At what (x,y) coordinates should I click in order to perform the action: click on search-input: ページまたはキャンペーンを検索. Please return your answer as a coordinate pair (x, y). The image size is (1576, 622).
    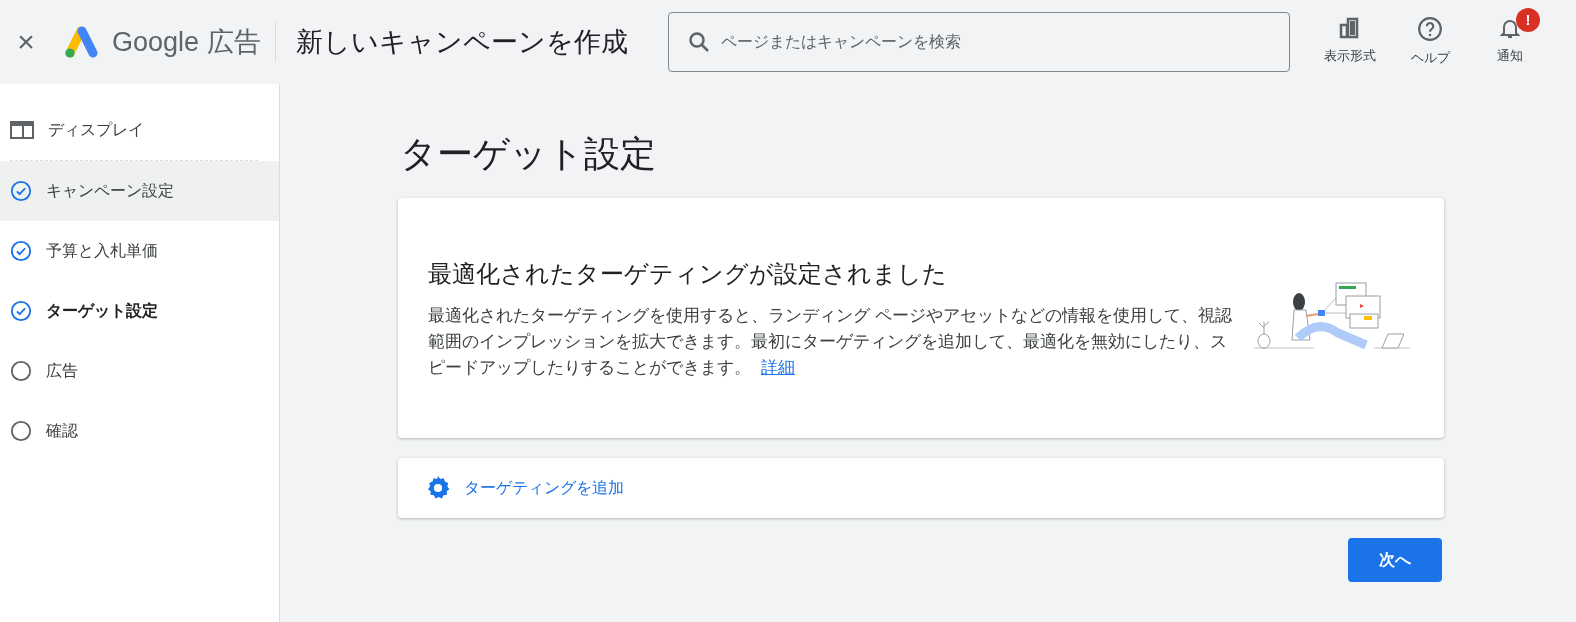
    Looking at the image, I should click on (996, 42).